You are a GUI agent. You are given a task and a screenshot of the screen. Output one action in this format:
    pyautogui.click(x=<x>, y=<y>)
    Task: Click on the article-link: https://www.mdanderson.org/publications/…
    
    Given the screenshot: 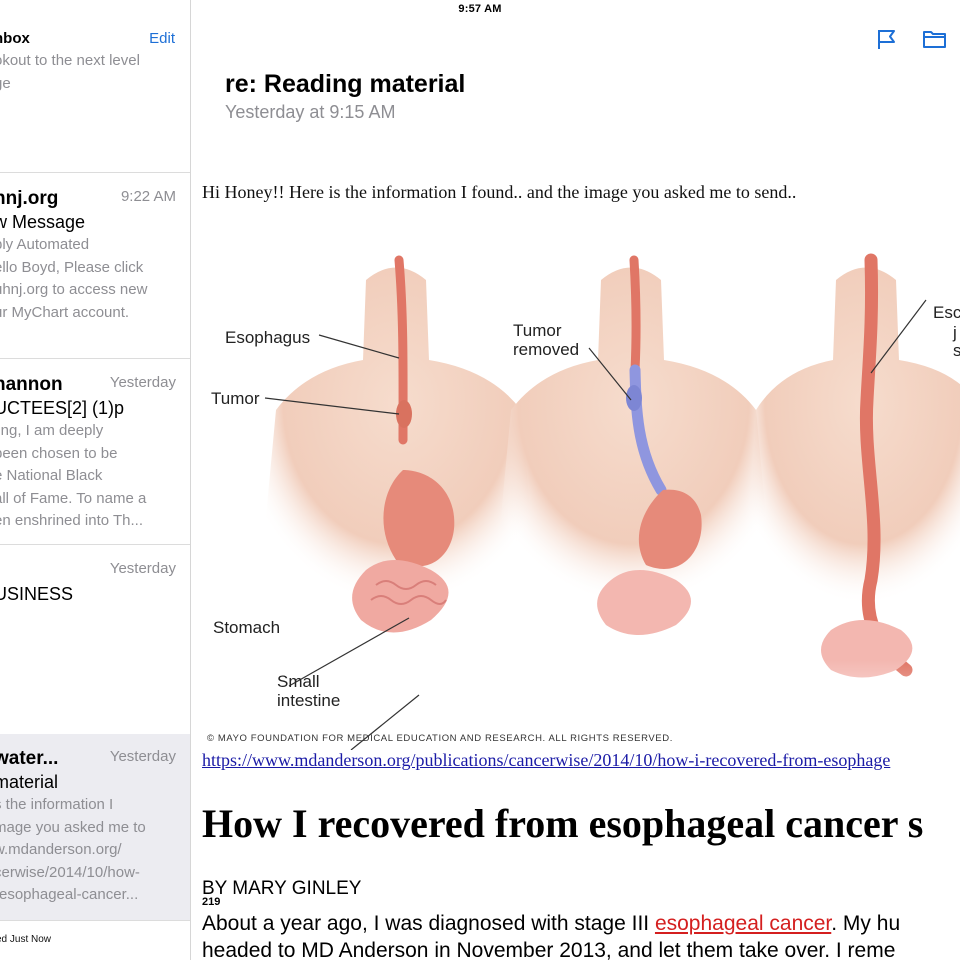 What is the action you would take?
    pyautogui.click(x=546, y=760)
    